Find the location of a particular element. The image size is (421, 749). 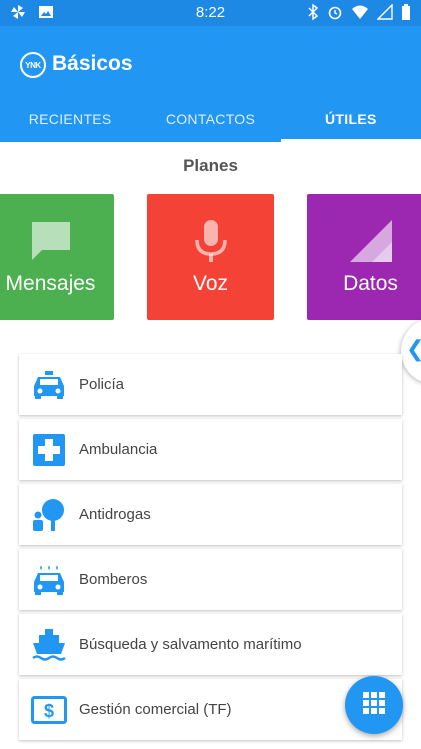

list-item-label: Policía is located at coordinates (102, 384).